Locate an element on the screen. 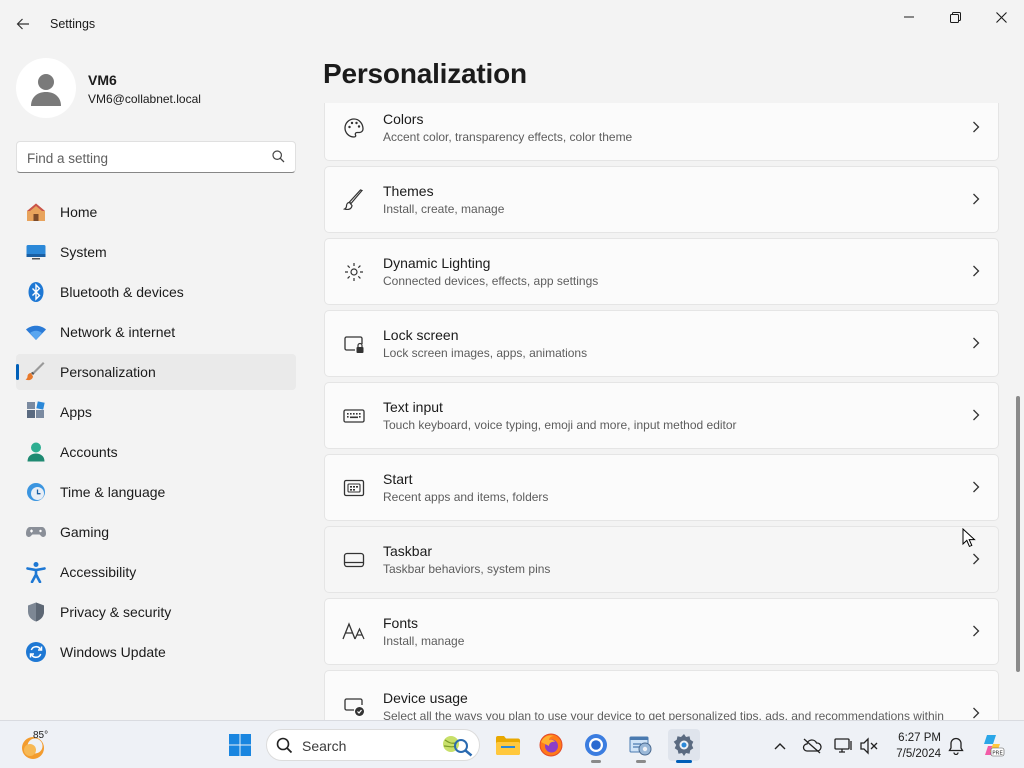 This screenshot has width=1024, height=768. tray-notifications is located at coordinates (956, 746).